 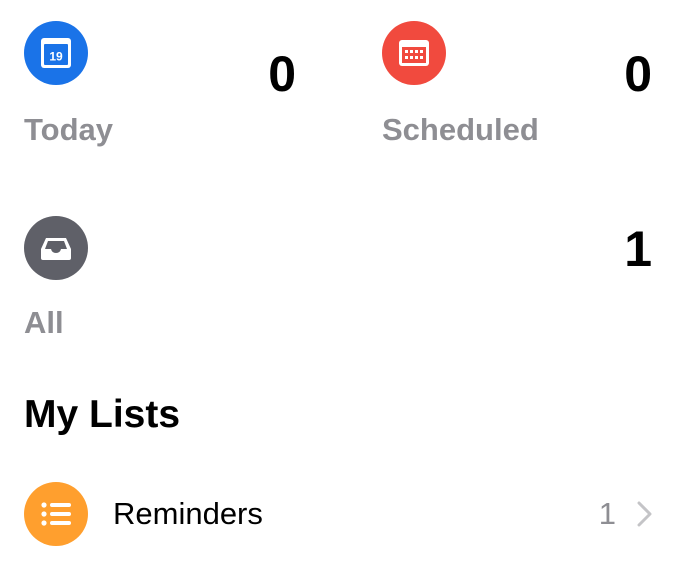 I want to click on tray-icon, so click(x=56, y=248).